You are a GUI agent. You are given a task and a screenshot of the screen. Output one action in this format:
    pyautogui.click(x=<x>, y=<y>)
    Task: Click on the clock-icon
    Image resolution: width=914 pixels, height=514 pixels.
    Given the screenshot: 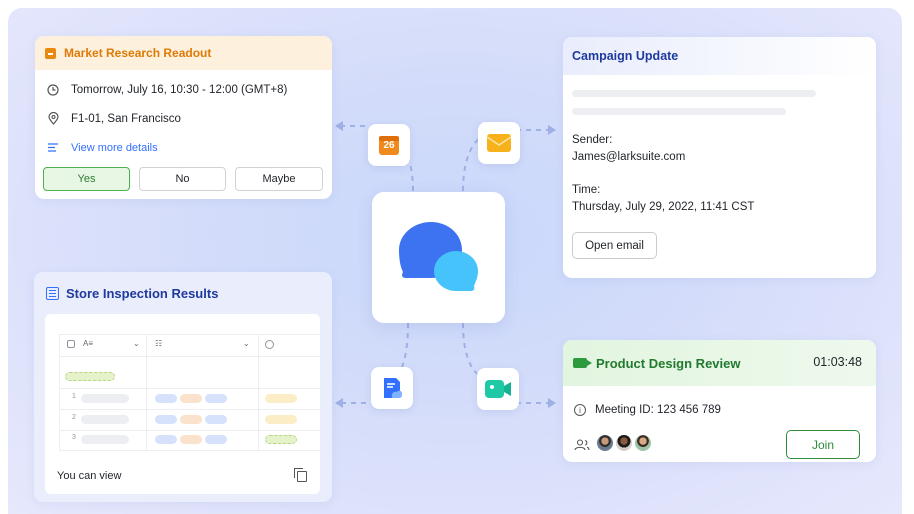 What is the action you would take?
    pyautogui.click(x=53, y=89)
    